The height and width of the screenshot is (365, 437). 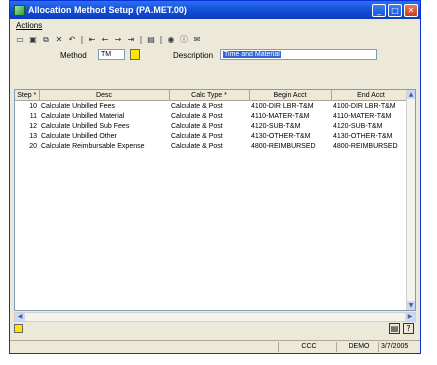 I want to click on cell-end-acct: 4130-OTHER-T&M, so click(x=371, y=136).